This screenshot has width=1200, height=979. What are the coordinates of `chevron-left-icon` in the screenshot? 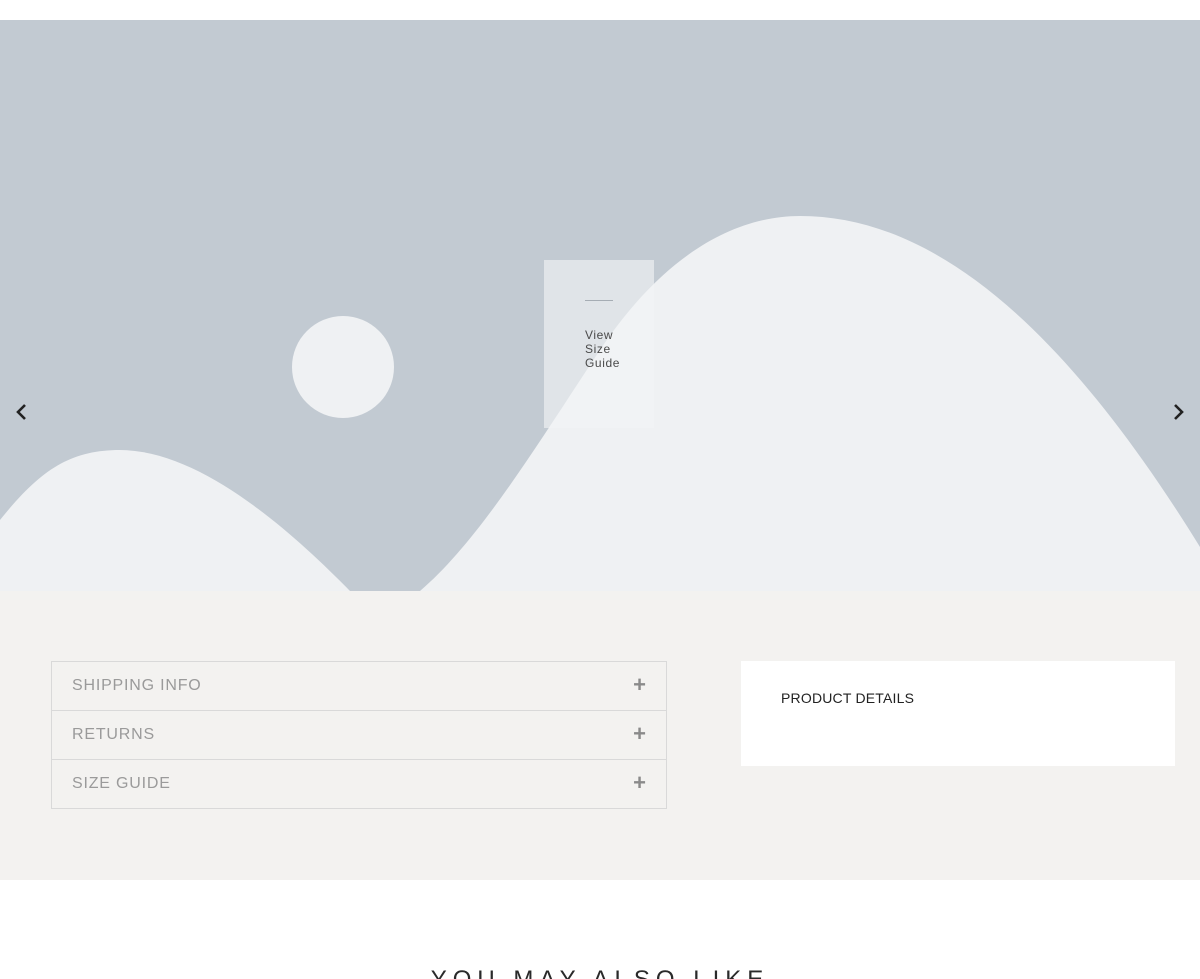 It's located at (21, 412).